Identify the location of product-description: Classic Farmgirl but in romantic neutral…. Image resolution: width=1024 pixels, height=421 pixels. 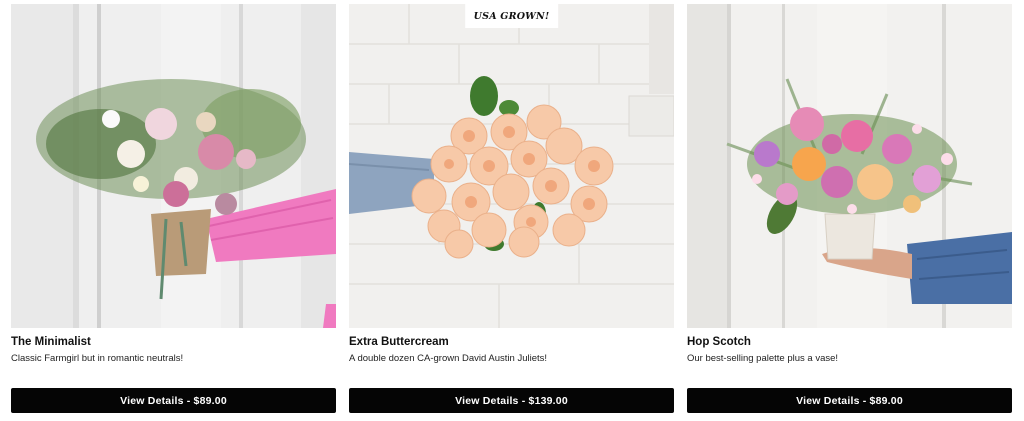
(97, 358).